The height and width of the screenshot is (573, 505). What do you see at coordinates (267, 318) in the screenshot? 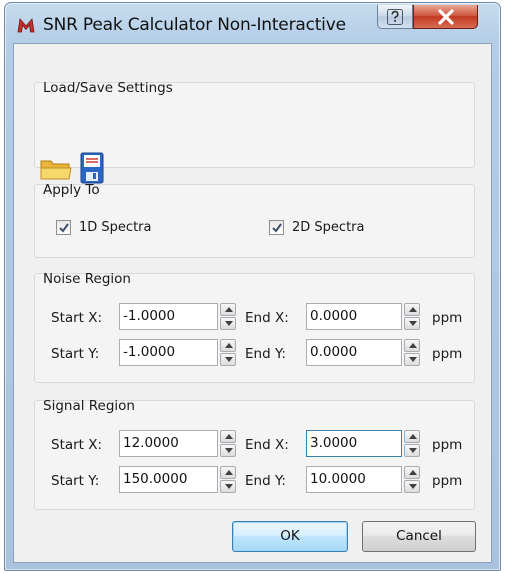
I see `noise-end-x-label: End X:` at bounding box center [267, 318].